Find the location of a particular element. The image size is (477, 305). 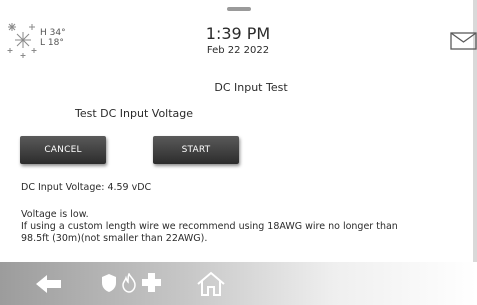

temp-low: L 18° is located at coordinates (52, 43).